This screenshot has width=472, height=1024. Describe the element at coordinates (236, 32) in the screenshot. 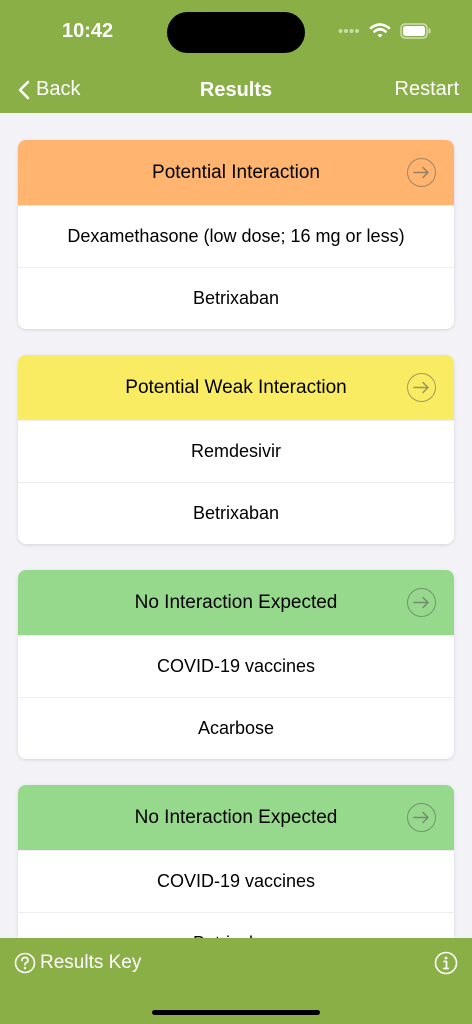

I see `dynamic-island` at that location.